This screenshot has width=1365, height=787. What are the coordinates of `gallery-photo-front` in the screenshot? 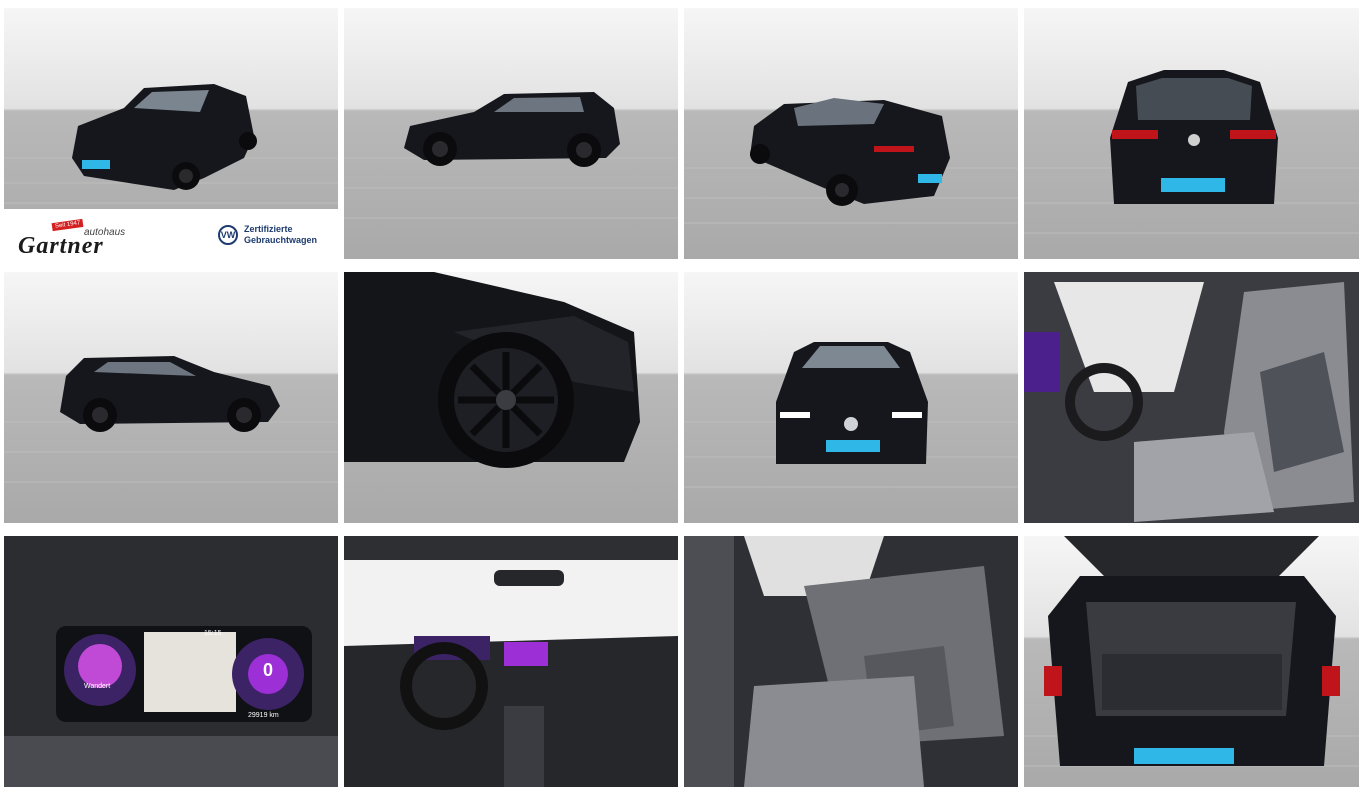 It's located at (851, 397).